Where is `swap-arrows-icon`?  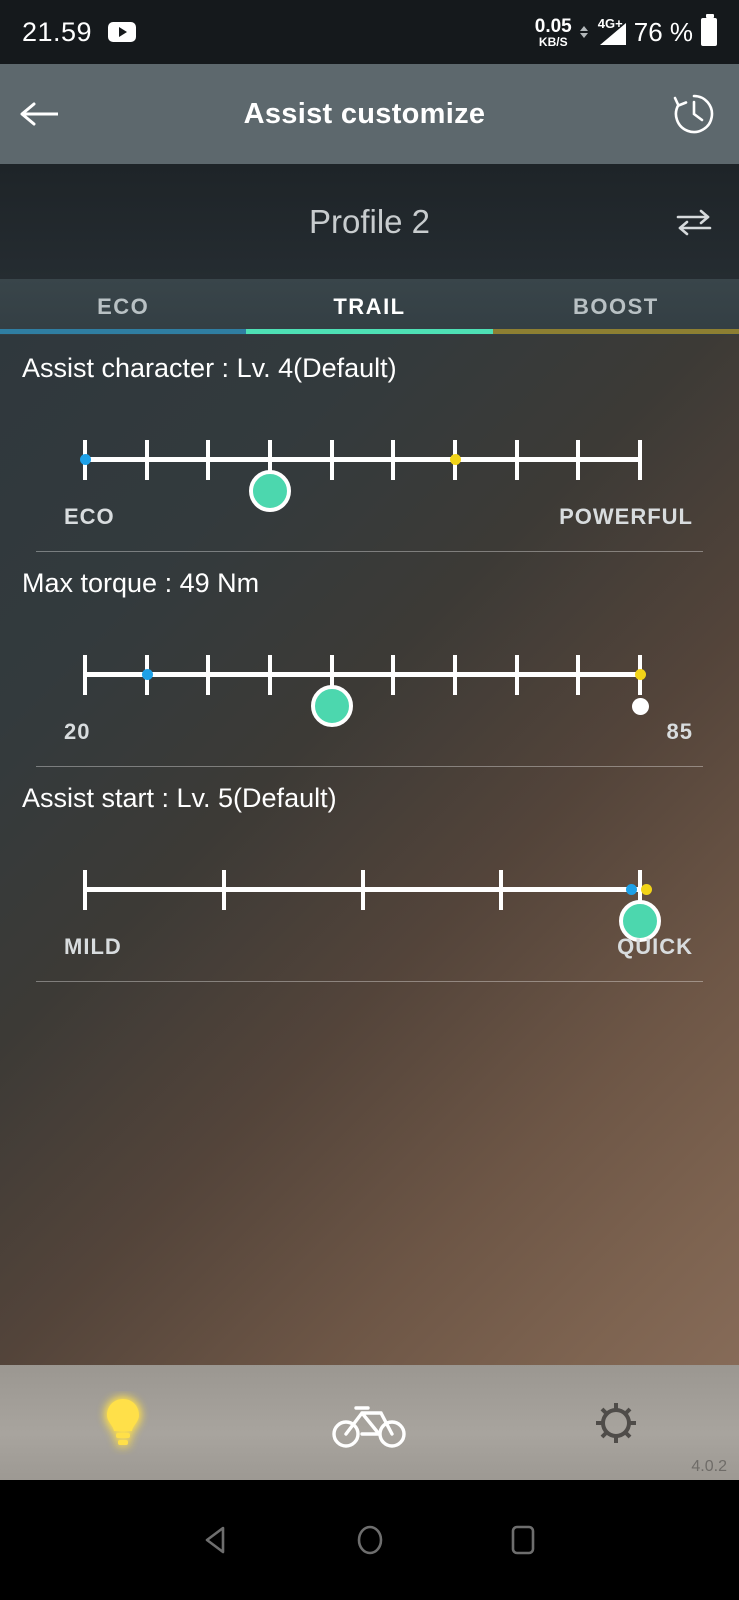
swap-arrows-icon is located at coordinates (694, 222).